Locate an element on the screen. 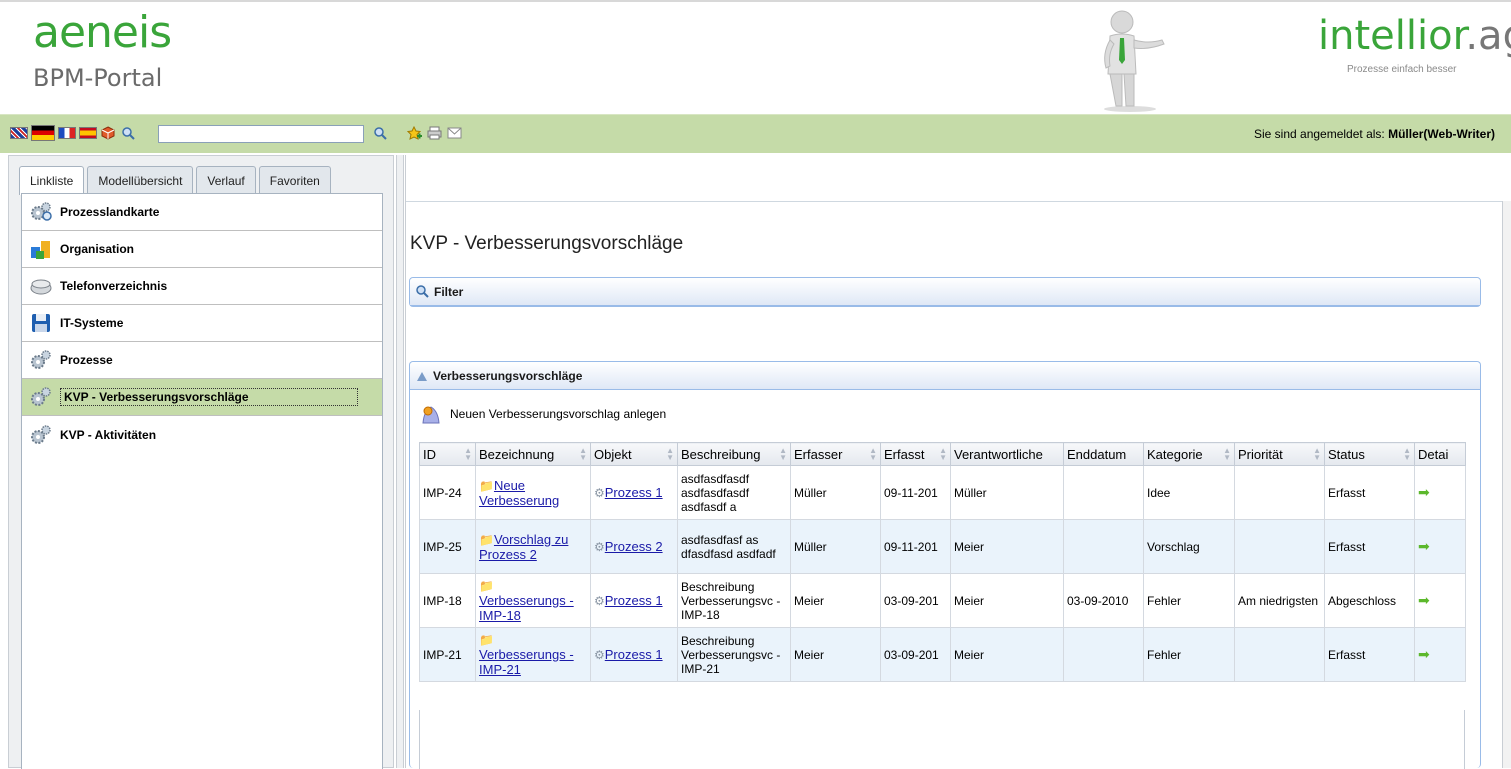  mail-icon is located at coordinates (454, 133).